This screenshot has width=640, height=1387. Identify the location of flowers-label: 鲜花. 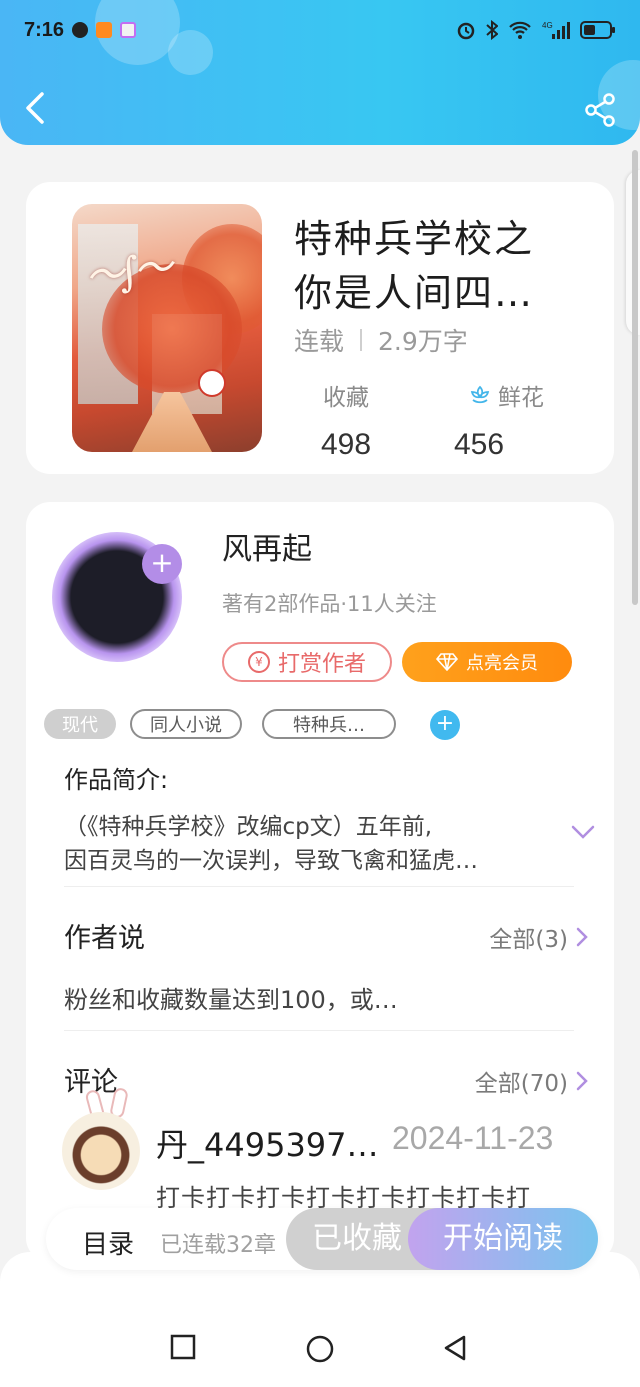
(521, 398).